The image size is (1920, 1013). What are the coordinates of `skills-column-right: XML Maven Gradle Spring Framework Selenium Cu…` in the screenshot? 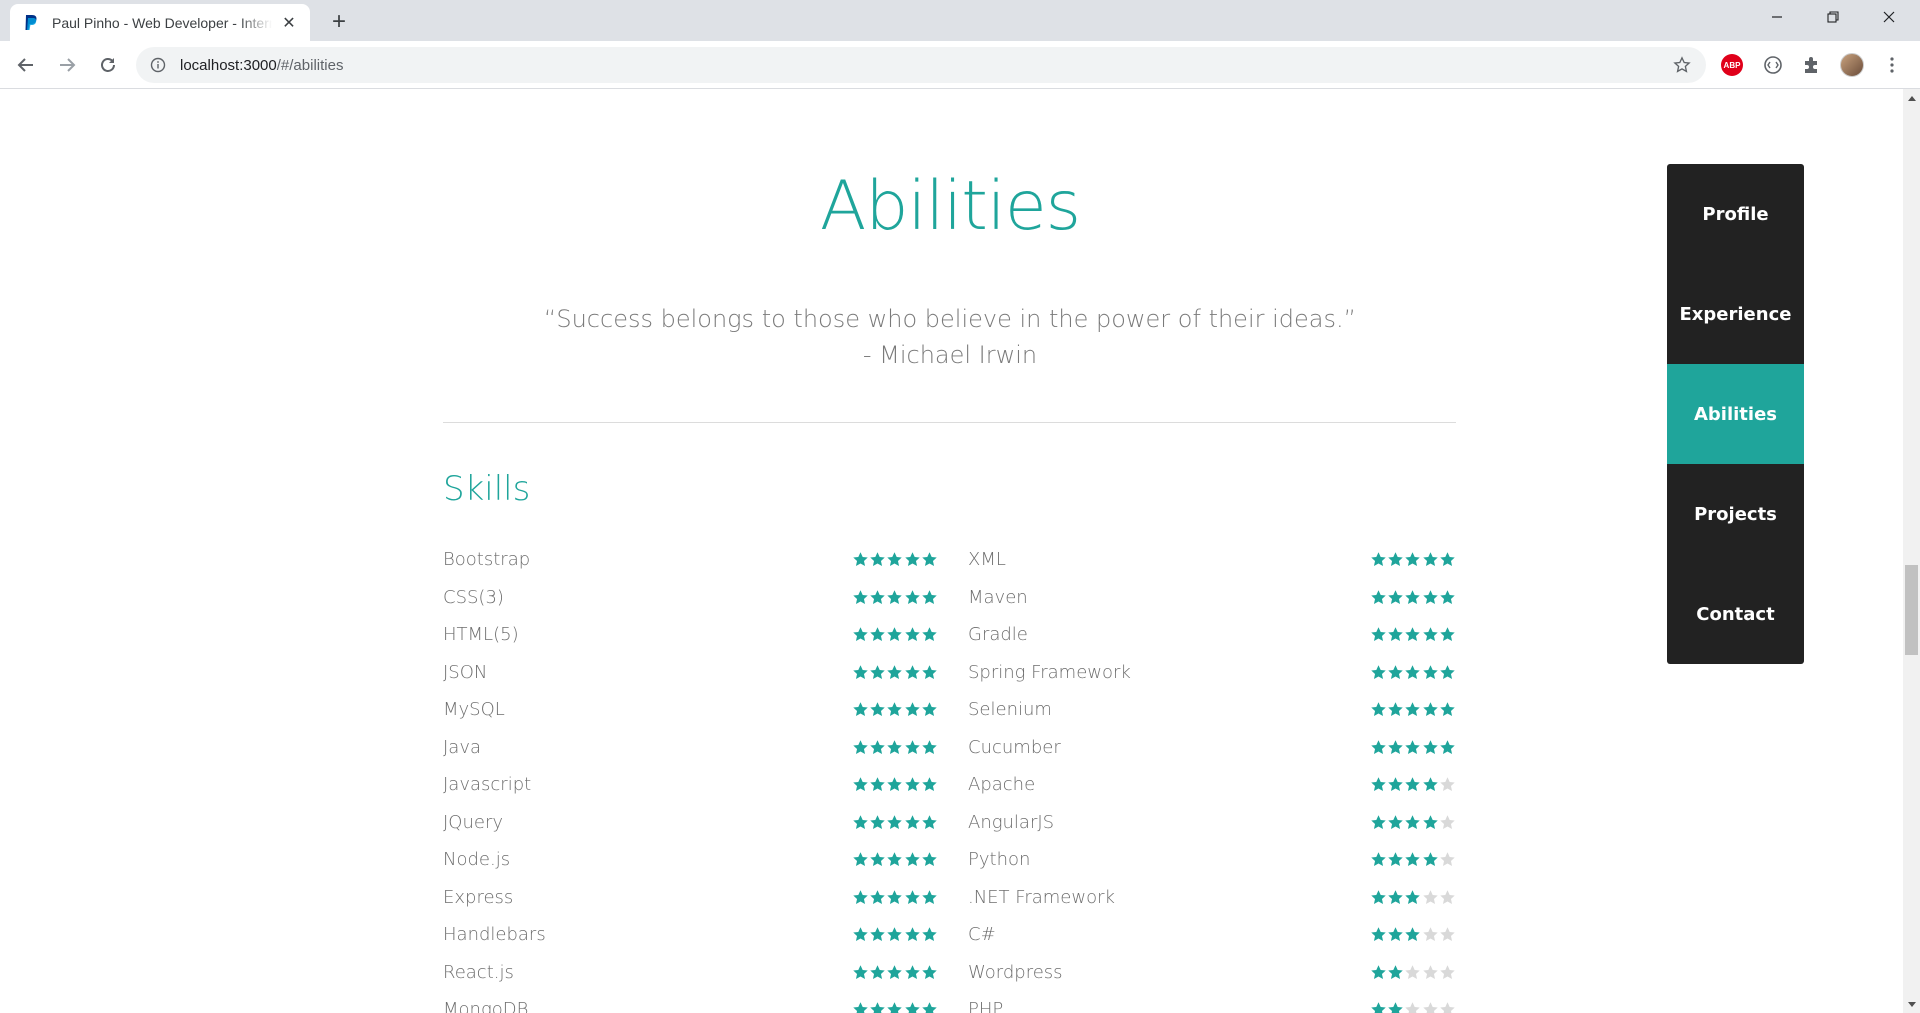 It's located at (1212, 777).